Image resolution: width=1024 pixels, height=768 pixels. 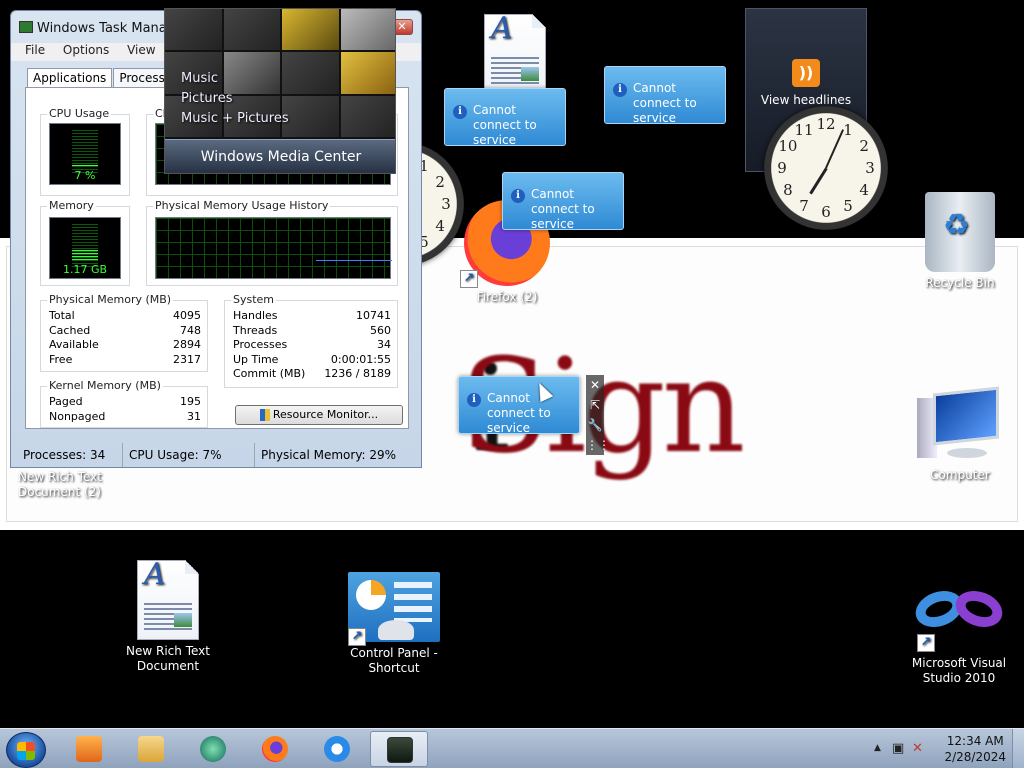 I want to click on stat-value: 10741, so click(x=373, y=315).